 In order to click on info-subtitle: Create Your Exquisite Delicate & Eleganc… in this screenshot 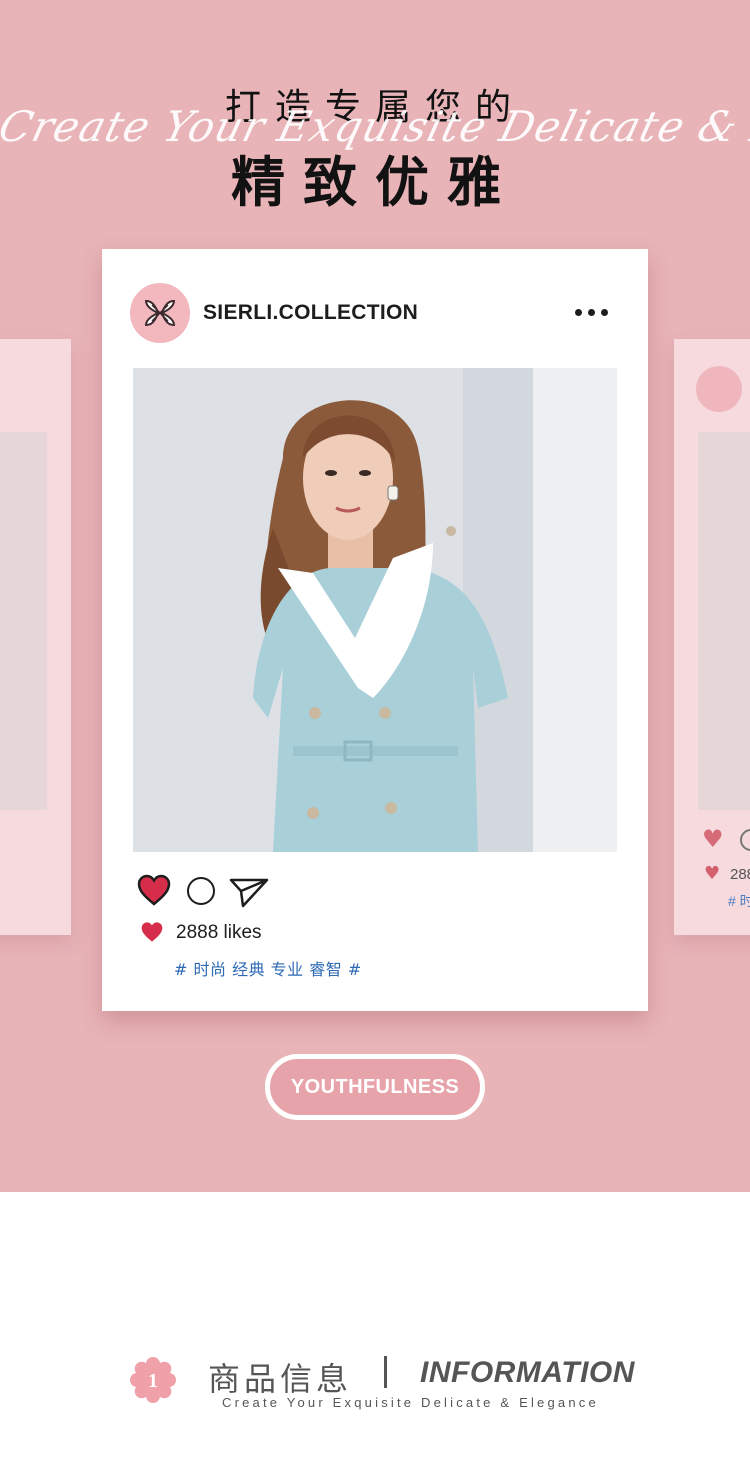, I will do `click(410, 1402)`.